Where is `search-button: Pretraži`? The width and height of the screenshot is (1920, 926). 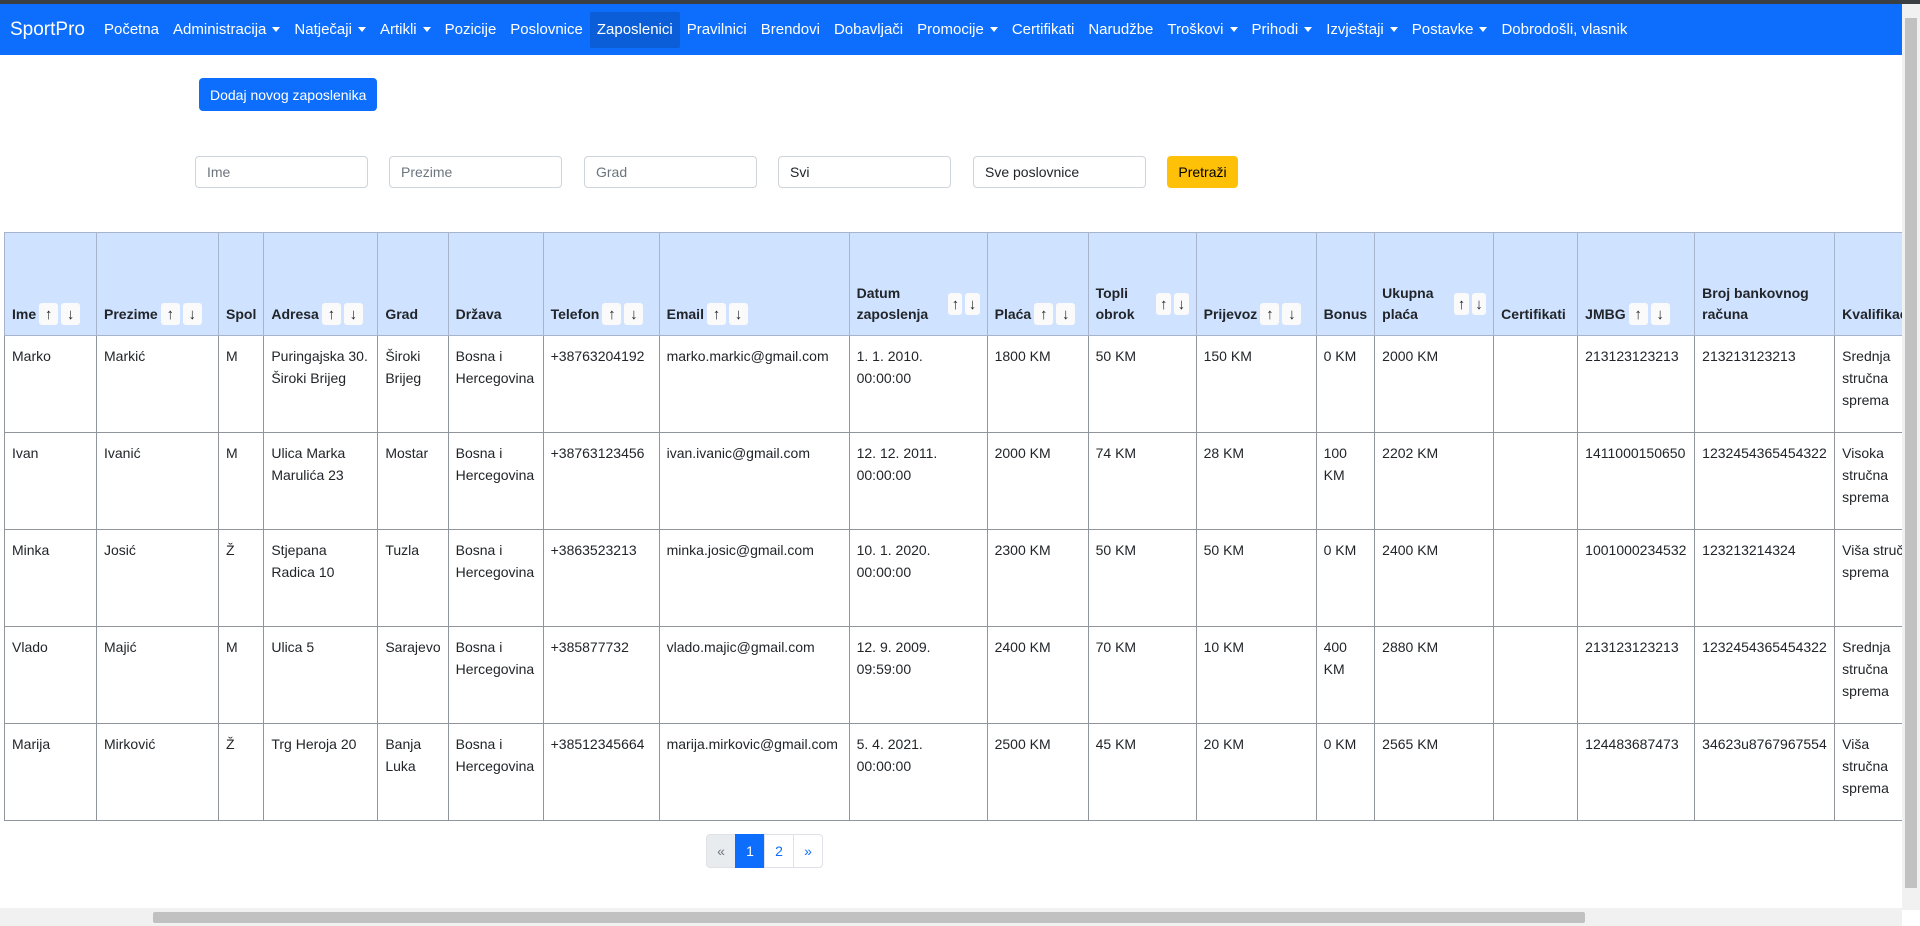
search-button: Pretraži is located at coordinates (1202, 172).